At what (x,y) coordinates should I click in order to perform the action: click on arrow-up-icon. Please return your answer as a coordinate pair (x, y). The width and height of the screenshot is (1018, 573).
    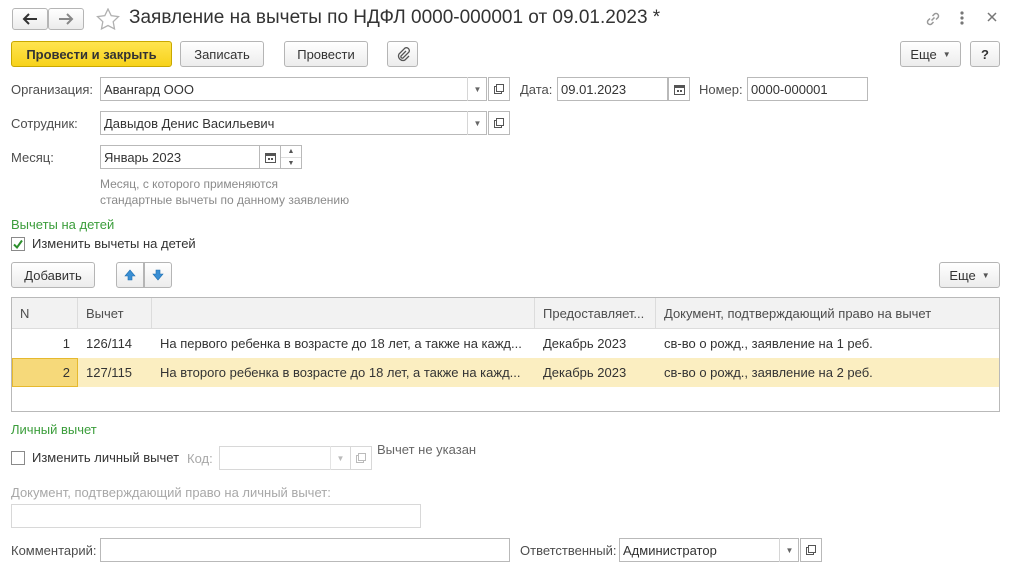
    Looking at the image, I should click on (130, 275).